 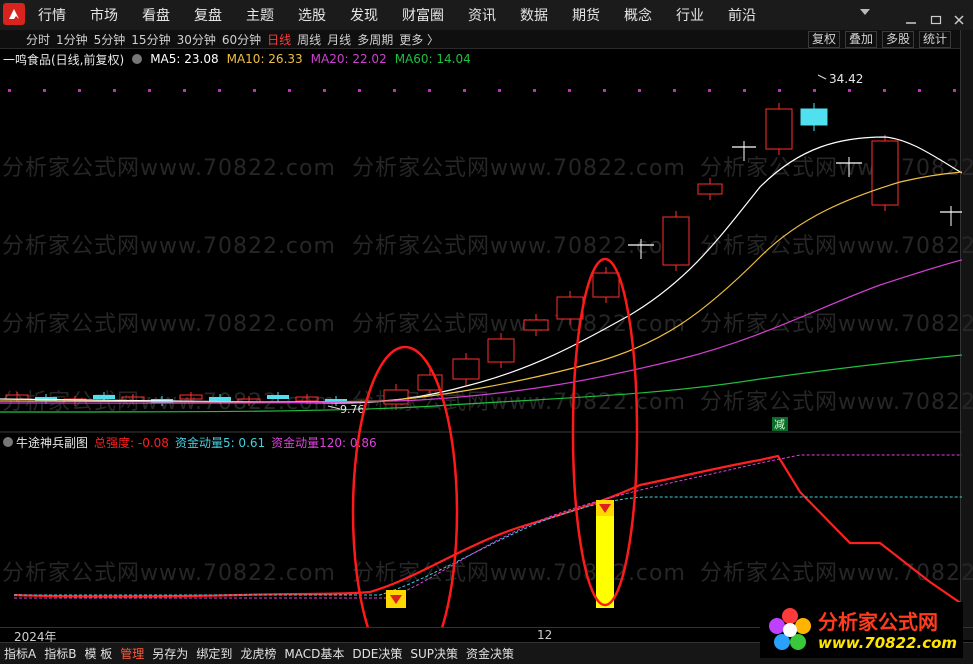 I want to click on indicator-tab: MACD基本, so click(x=314, y=653).